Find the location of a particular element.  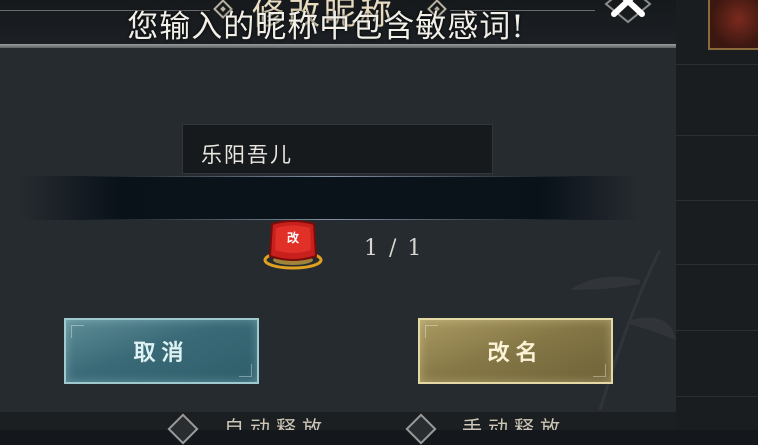

sensitive-word-toast is located at coordinates (330, 198).